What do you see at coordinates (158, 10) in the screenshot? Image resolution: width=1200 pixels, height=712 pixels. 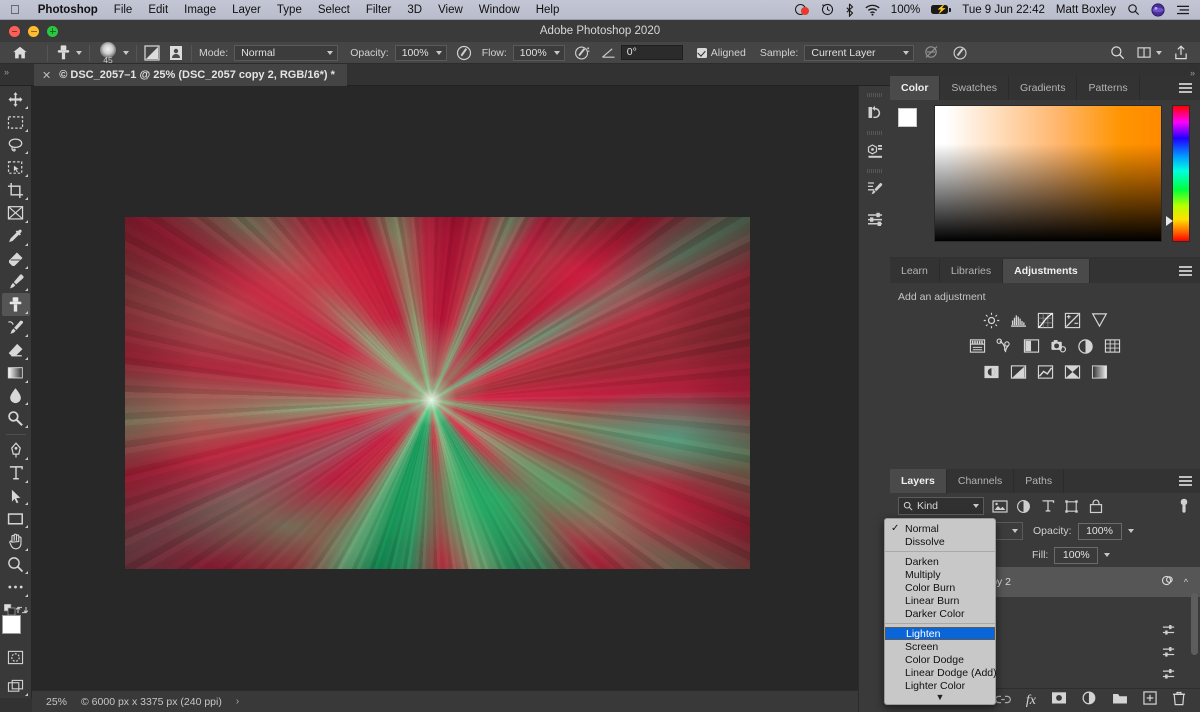 I see `menu-edit: Edit` at bounding box center [158, 10].